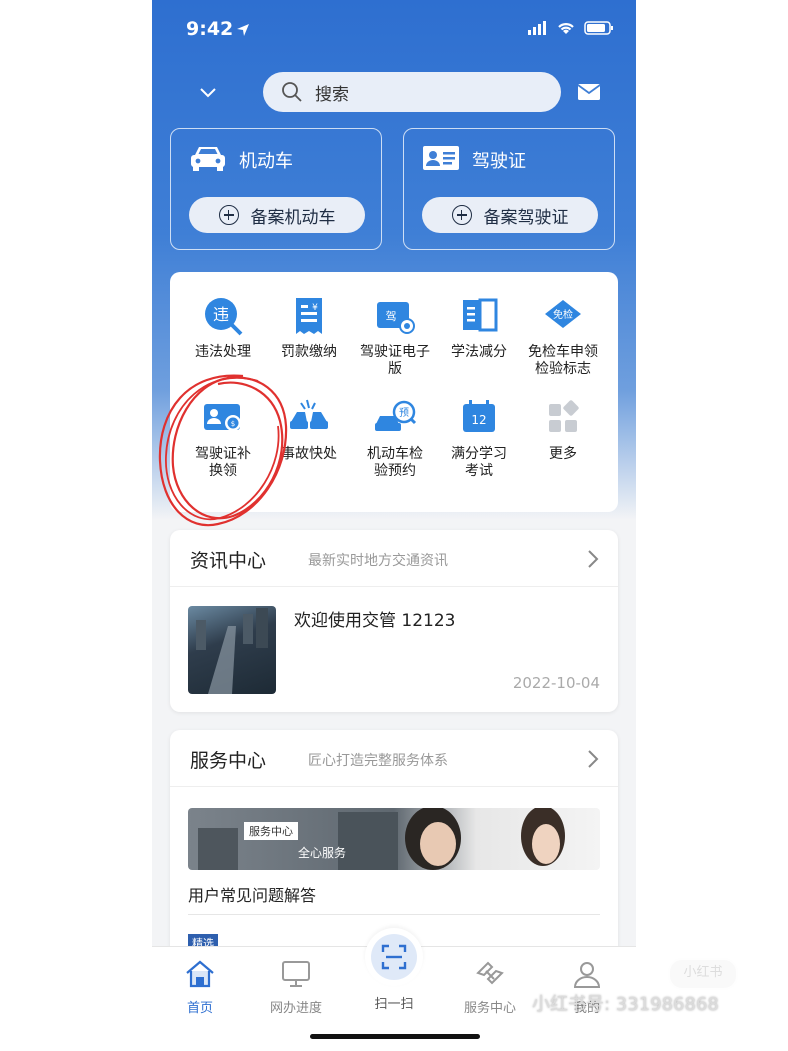 Image resolution: width=788 pixels, height=1051 pixels. Describe the element at coordinates (499, 161) in the screenshot. I see `license-card-title: 驾驶证` at that location.